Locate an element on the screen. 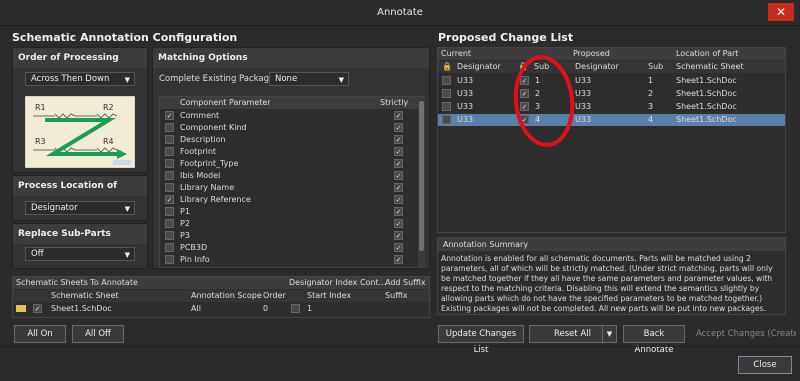 The image size is (800, 381). param-row: Footprint_Type ✓ is located at coordinates (289, 164).